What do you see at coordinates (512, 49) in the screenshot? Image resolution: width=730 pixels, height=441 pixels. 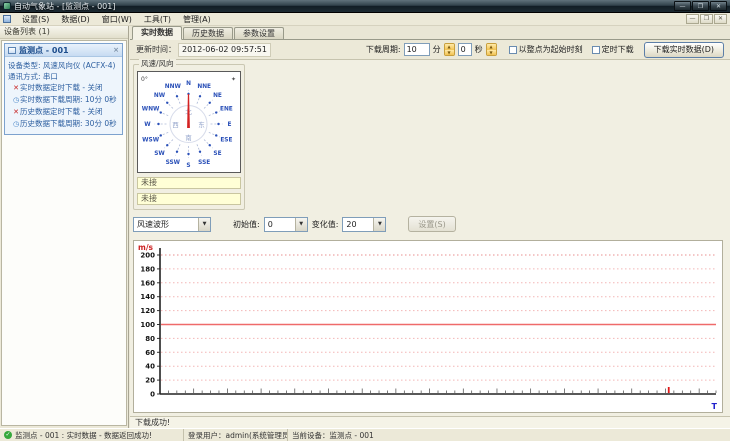 I see `hour-align-checkbox` at bounding box center [512, 49].